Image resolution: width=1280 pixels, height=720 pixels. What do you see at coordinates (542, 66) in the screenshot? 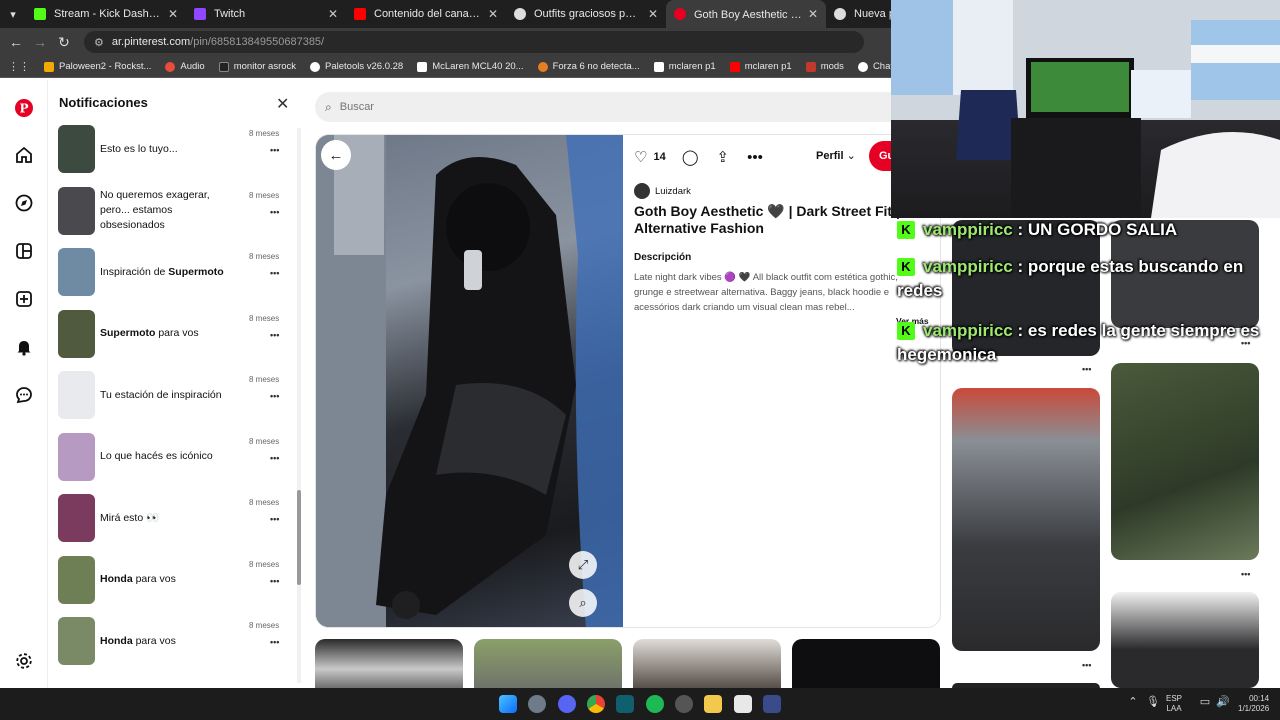
I see `bookmark-icon` at bounding box center [542, 66].